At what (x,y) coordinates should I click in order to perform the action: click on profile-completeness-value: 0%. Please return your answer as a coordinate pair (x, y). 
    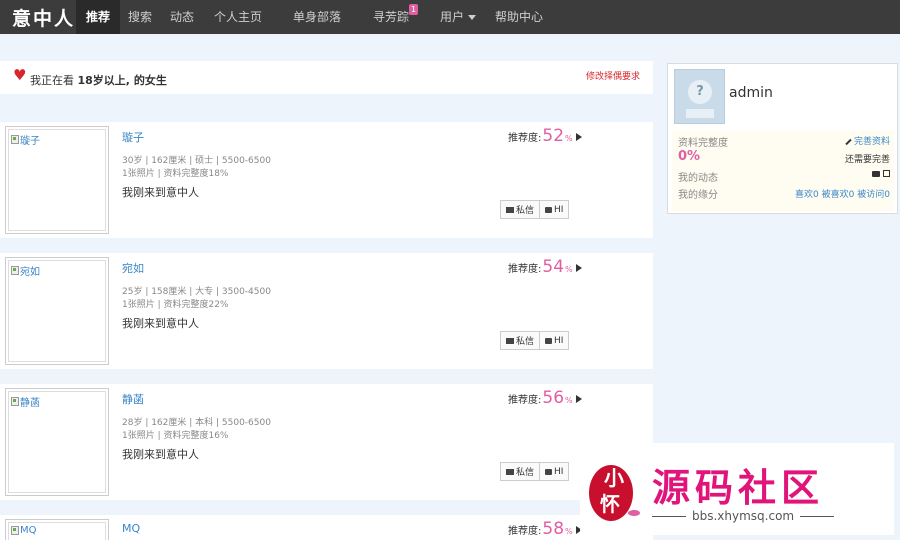
    Looking at the image, I should click on (689, 156).